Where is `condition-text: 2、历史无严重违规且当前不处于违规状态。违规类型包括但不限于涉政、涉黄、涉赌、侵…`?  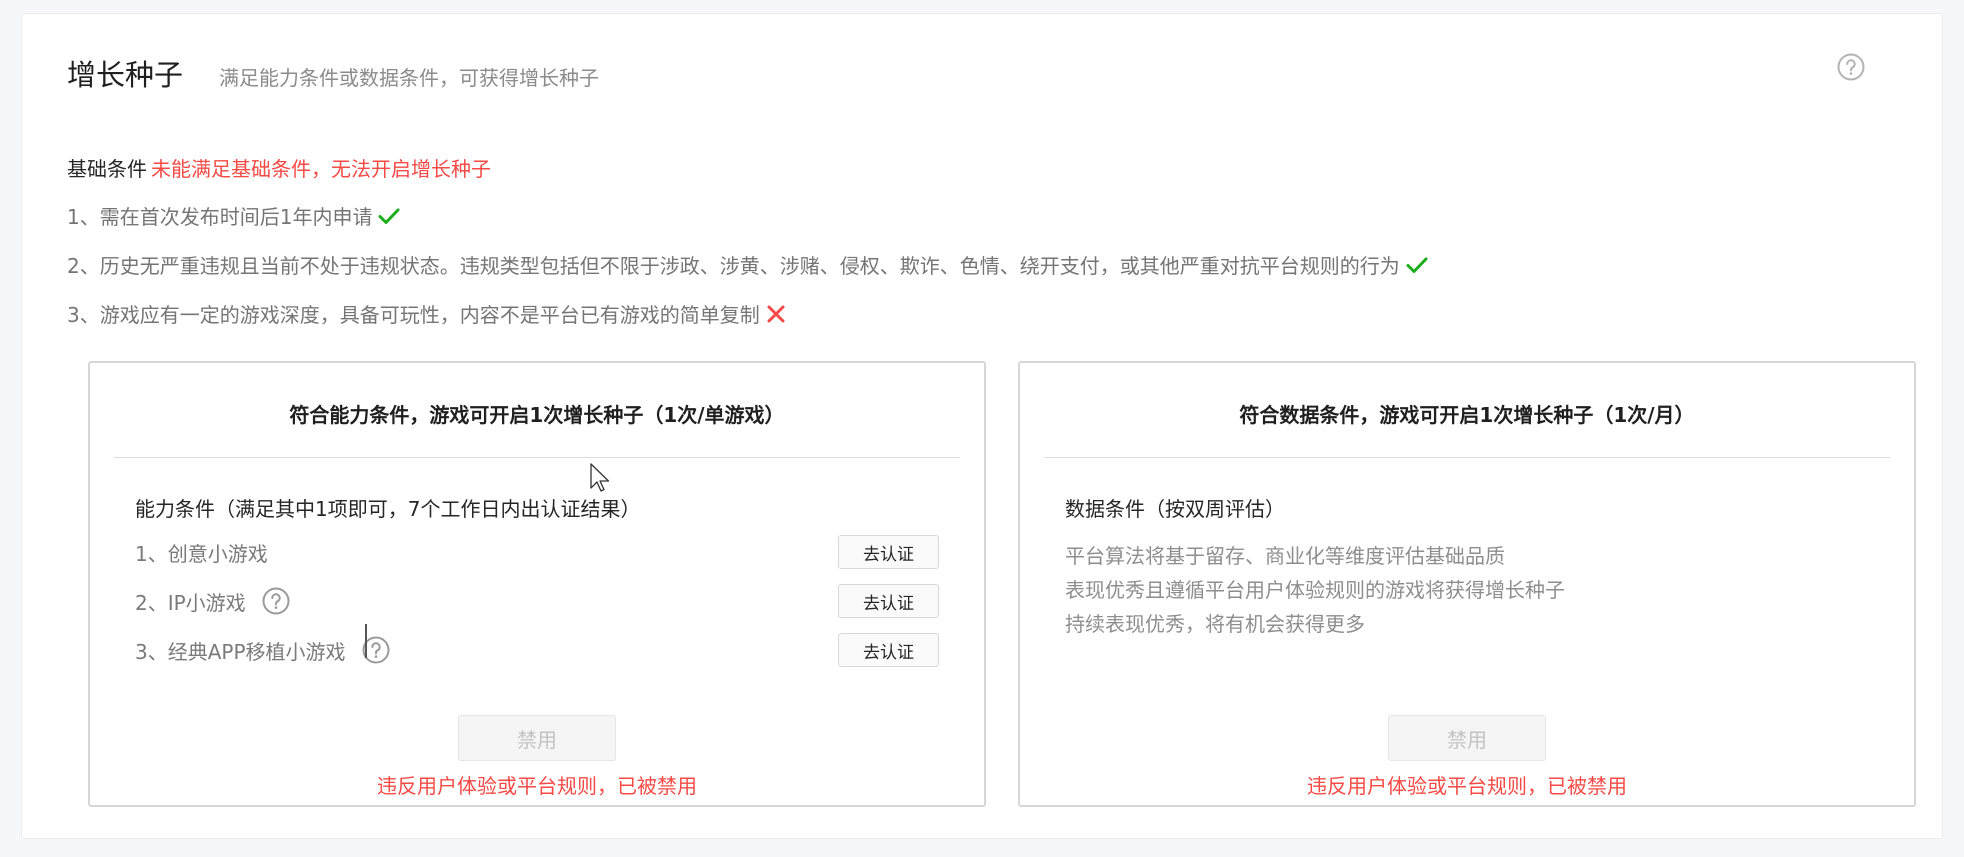 condition-text: 2、历史无严重违规且当前不处于违规状态。违规类型包括但不限于涉政、涉黄、涉赌、侵… is located at coordinates (733, 266).